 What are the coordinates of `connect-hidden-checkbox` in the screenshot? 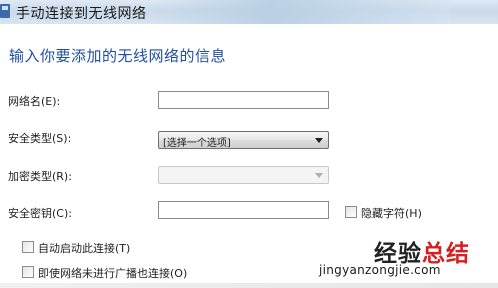 It's located at (28, 272).